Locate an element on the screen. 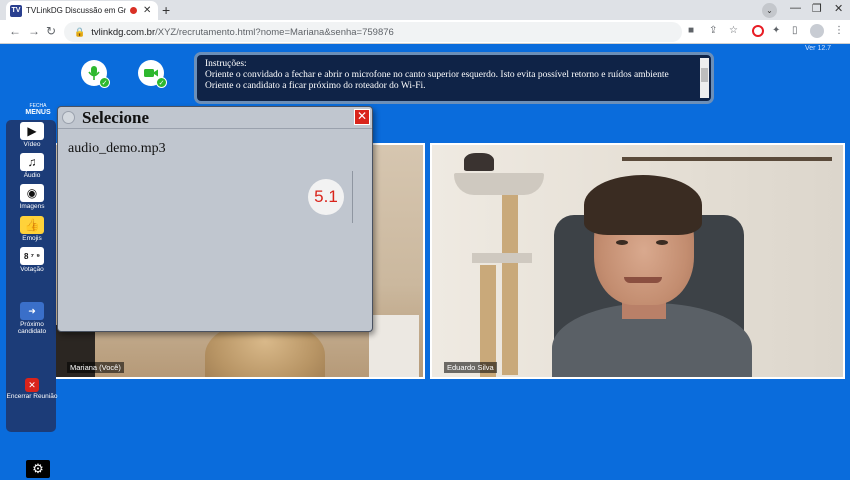 Image resolution: width=850 pixels, height=480 pixels. sidebar-item-images: ◉ Imagens is located at coordinates (32, 197).